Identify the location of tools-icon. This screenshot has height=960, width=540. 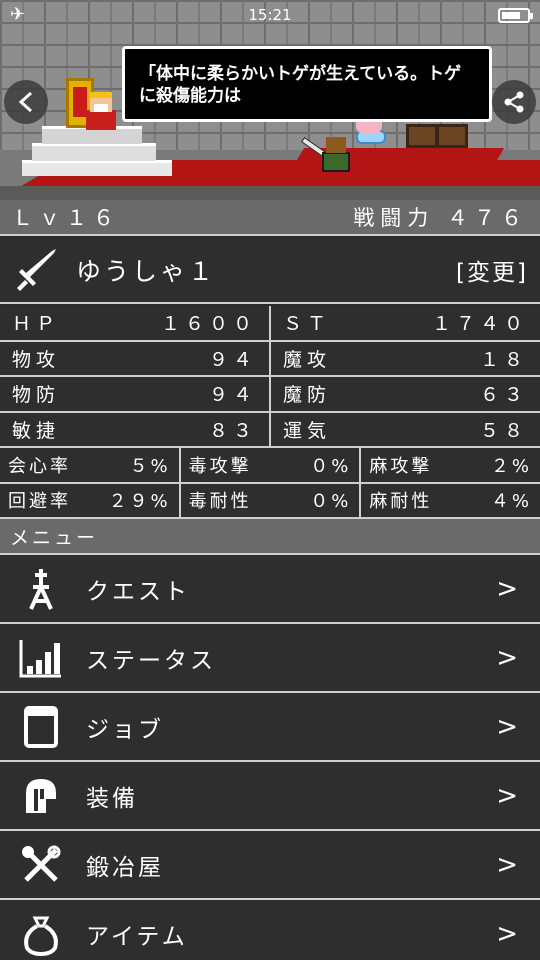
(41, 865).